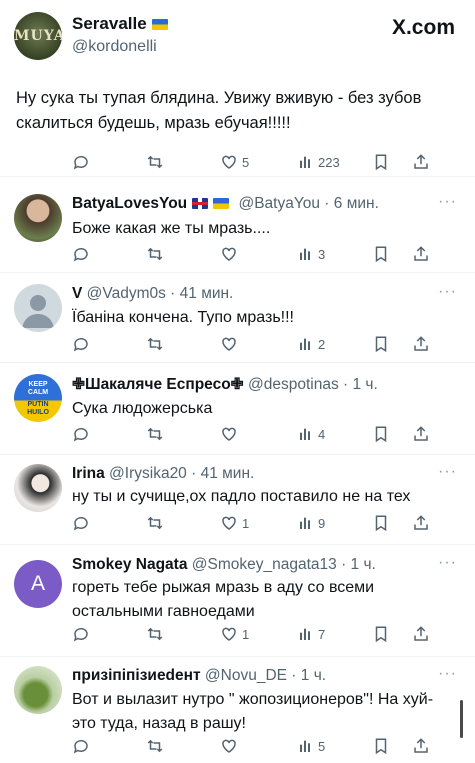 This screenshot has height=763, width=475. Describe the element at coordinates (129, 203) in the screenshot. I see `reply-author-name: BatyaLovesYou` at that location.